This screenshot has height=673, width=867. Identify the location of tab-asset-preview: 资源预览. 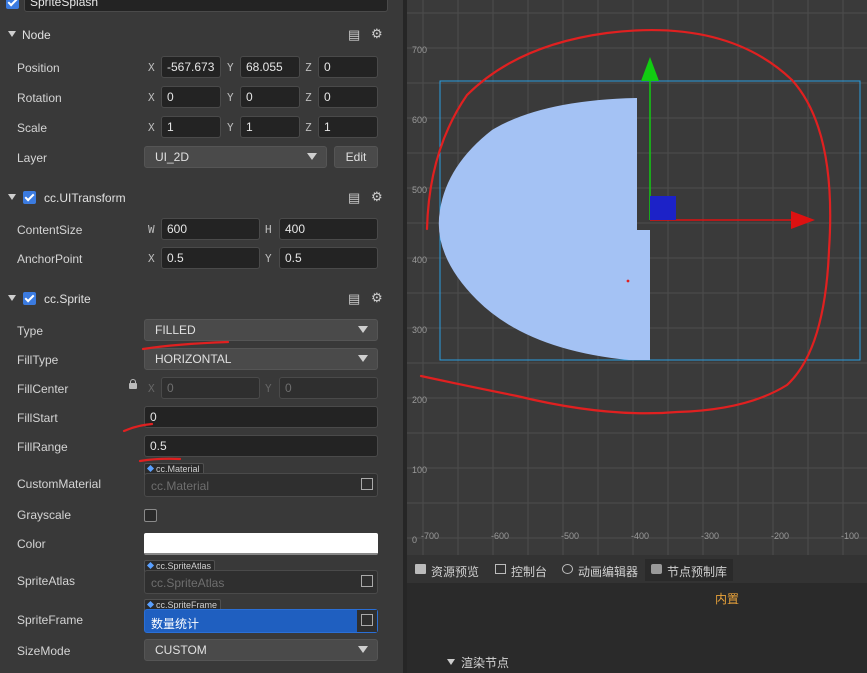
(449, 570).